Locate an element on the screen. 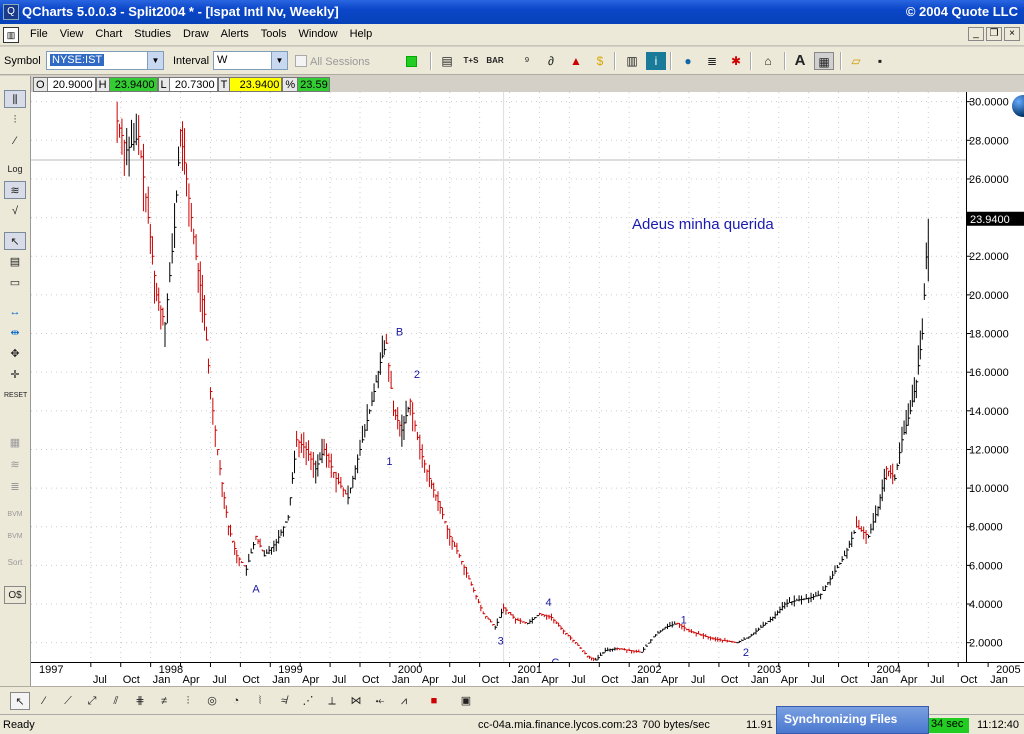  expand-horizontal-icon: ↔ is located at coordinates (15, 312).